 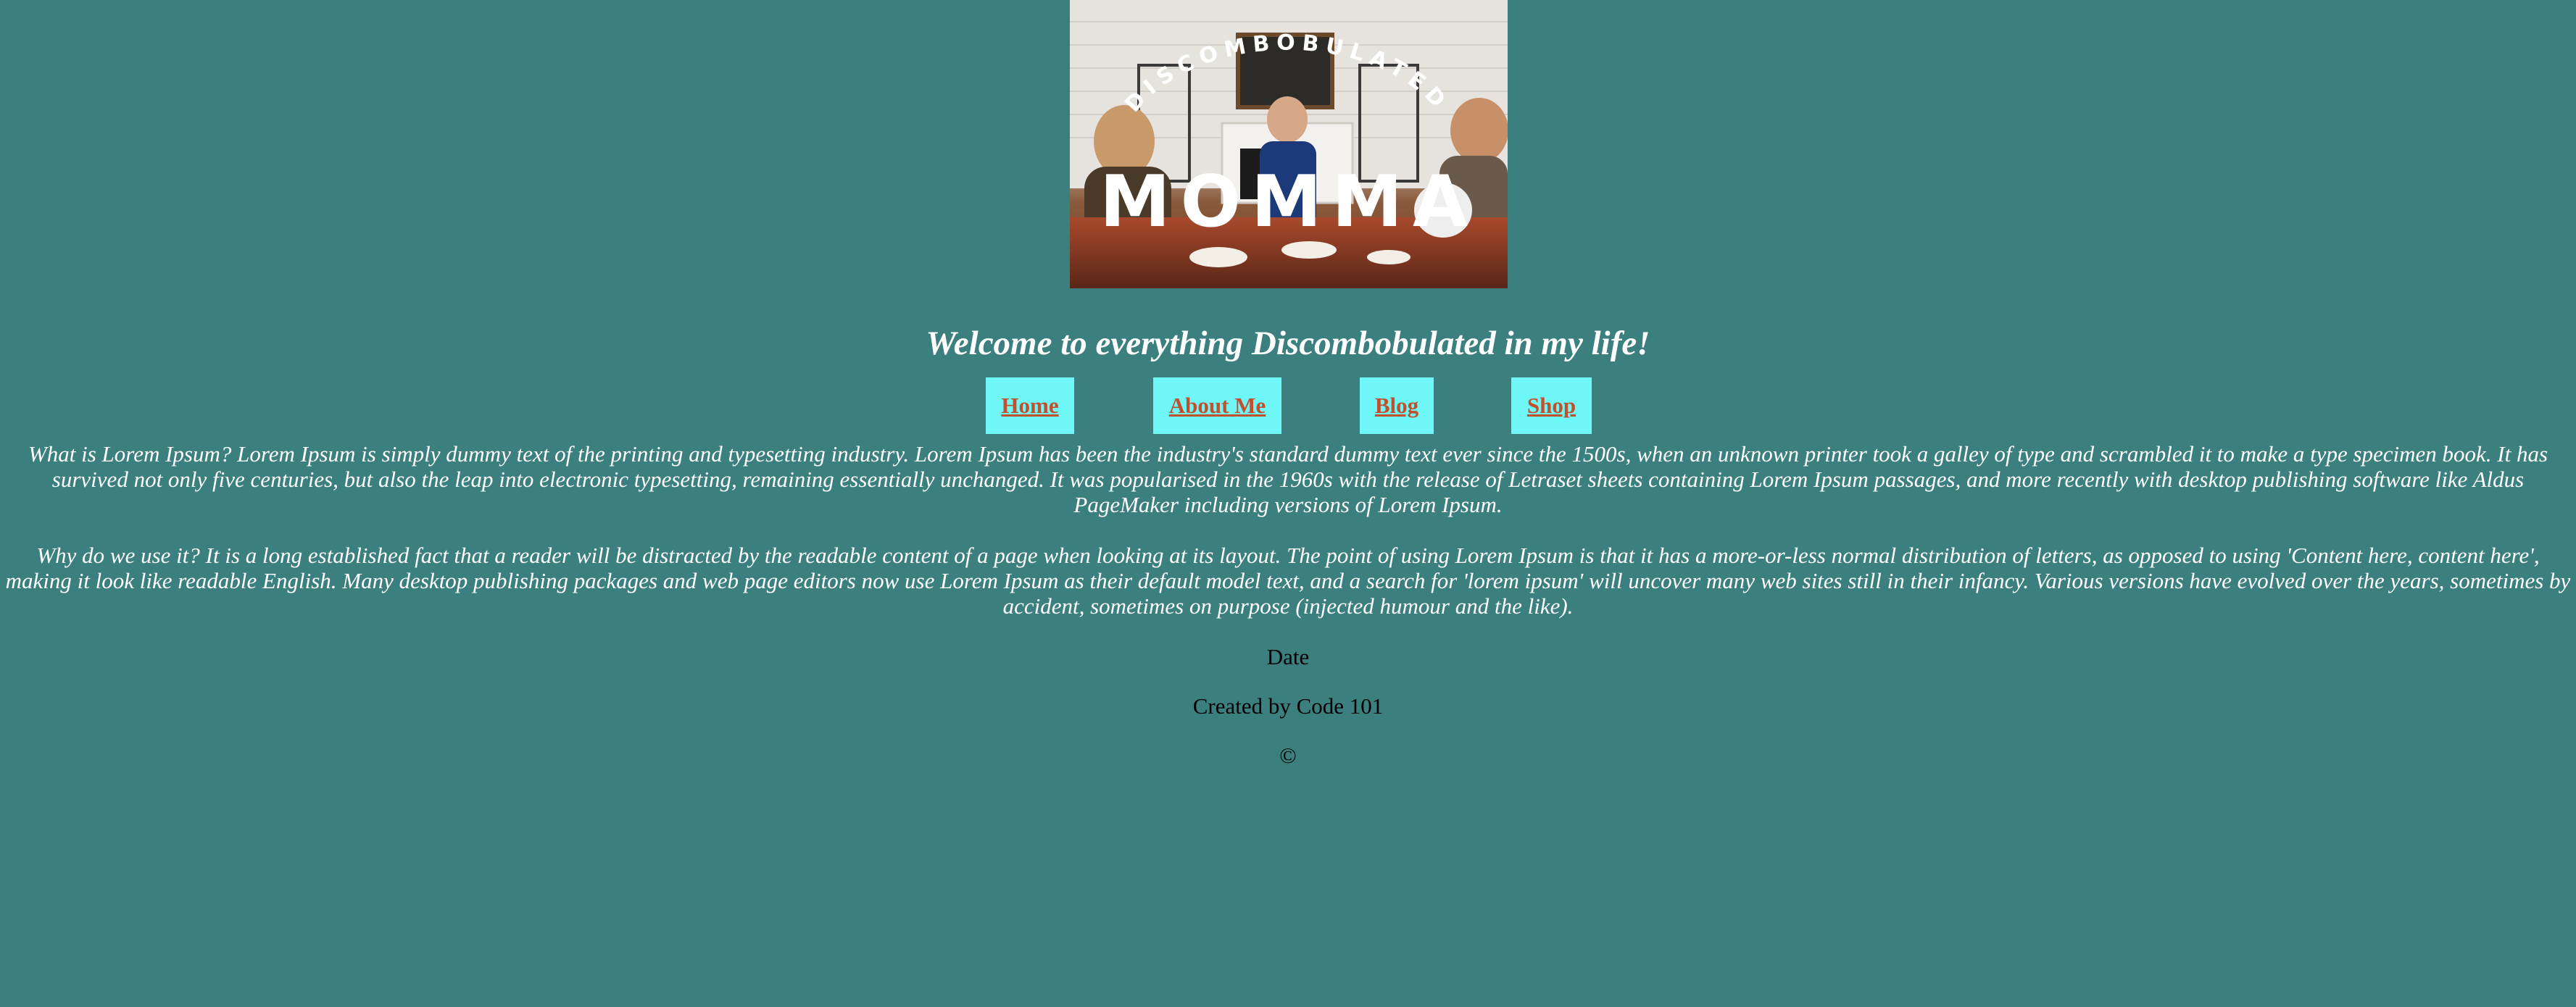 I want to click on footer-copyright: ©, so click(x=1288, y=755).